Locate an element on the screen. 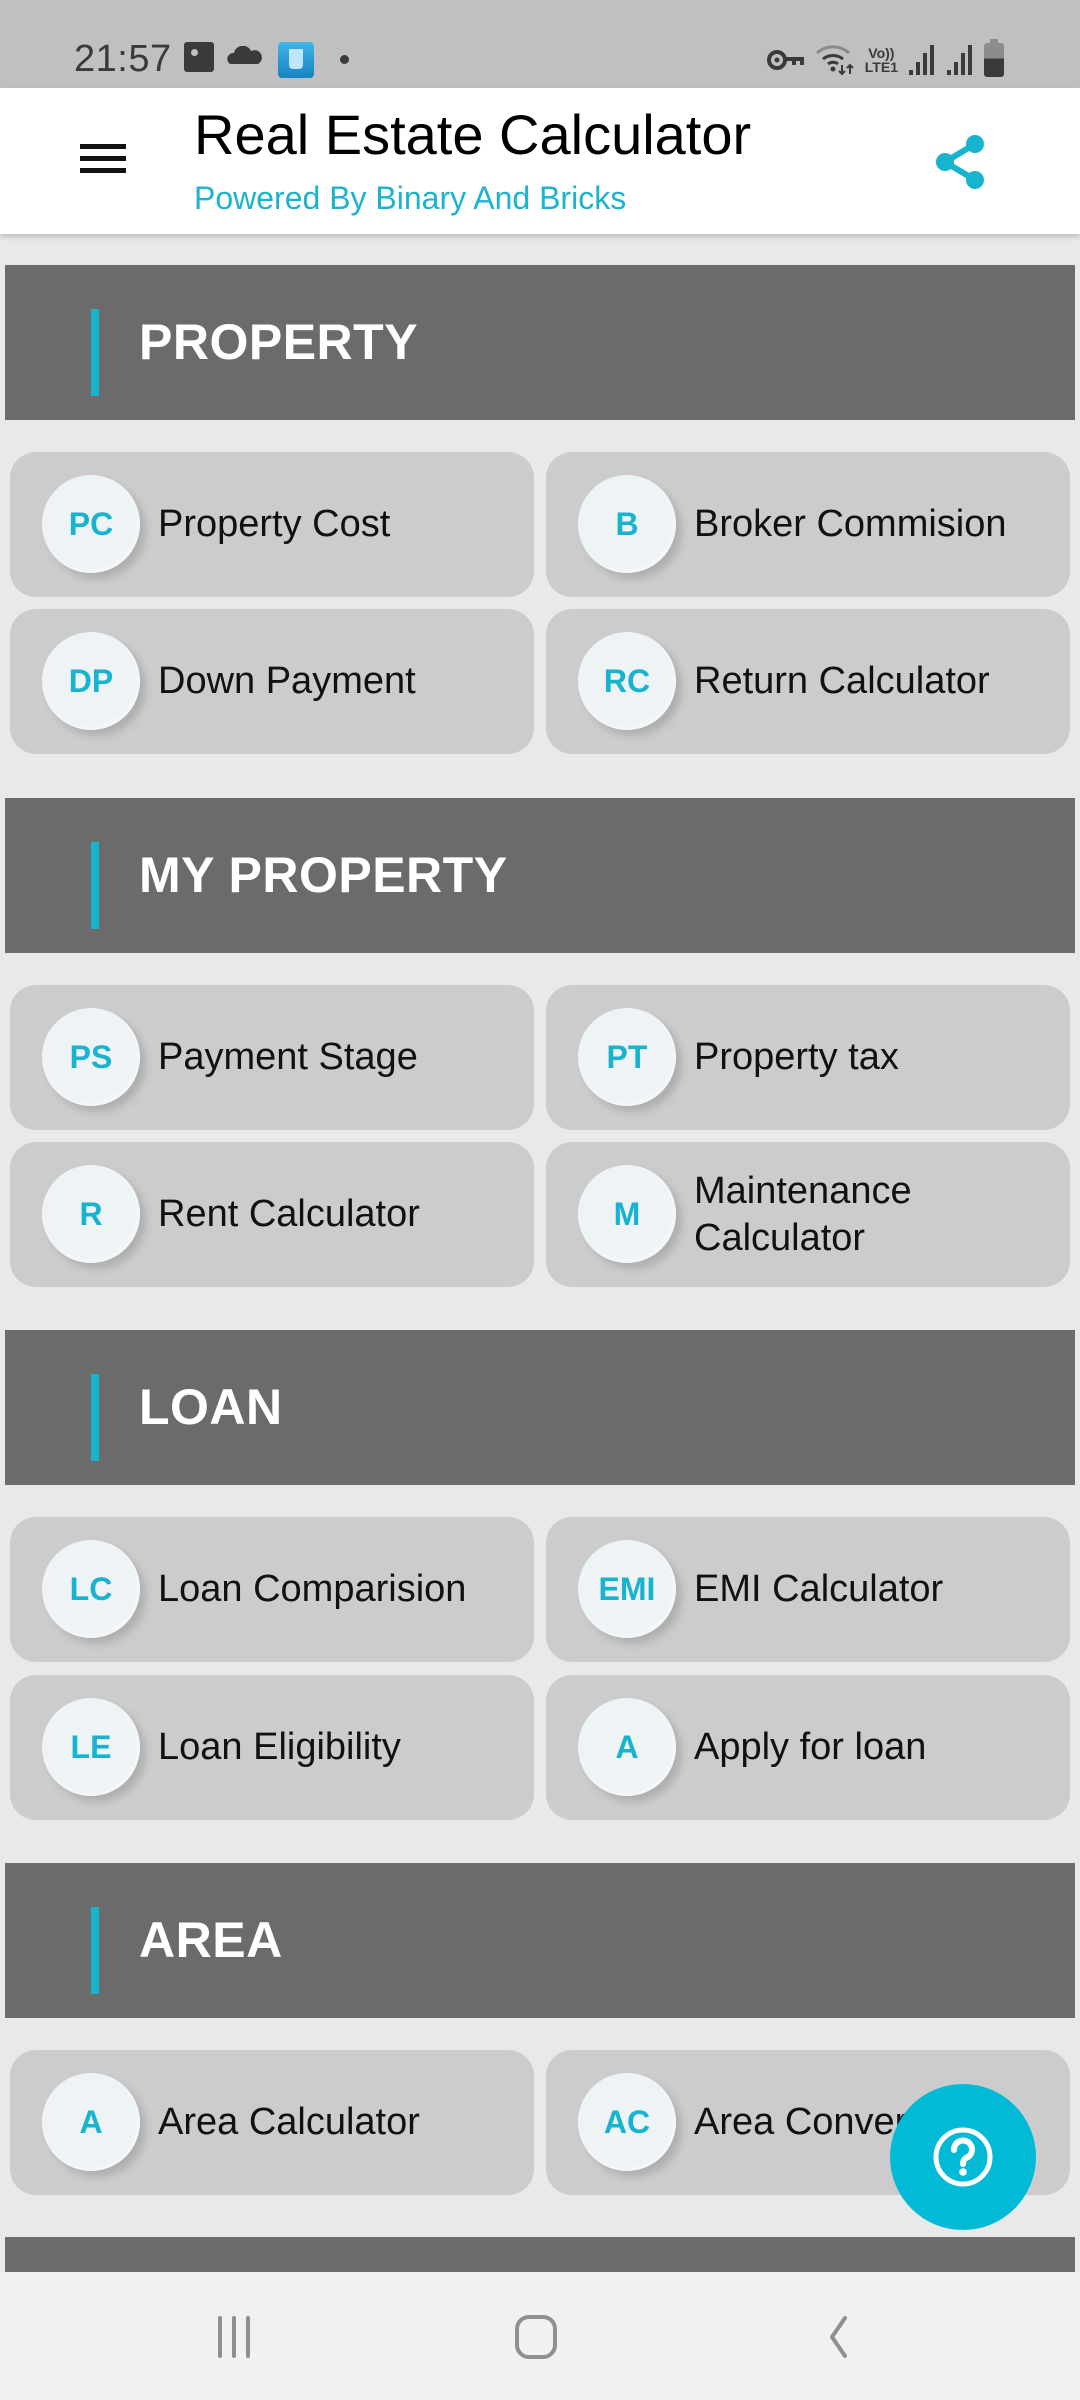 This screenshot has width=1080, height=2400. water-reminder-app-icon is located at coordinates (296, 60).